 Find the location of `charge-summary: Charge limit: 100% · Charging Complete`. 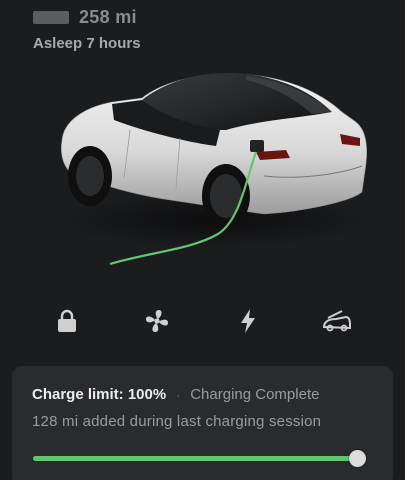

charge-summary: Charge limit: 100% · Charging Complete is located at coordinates (175, 394).